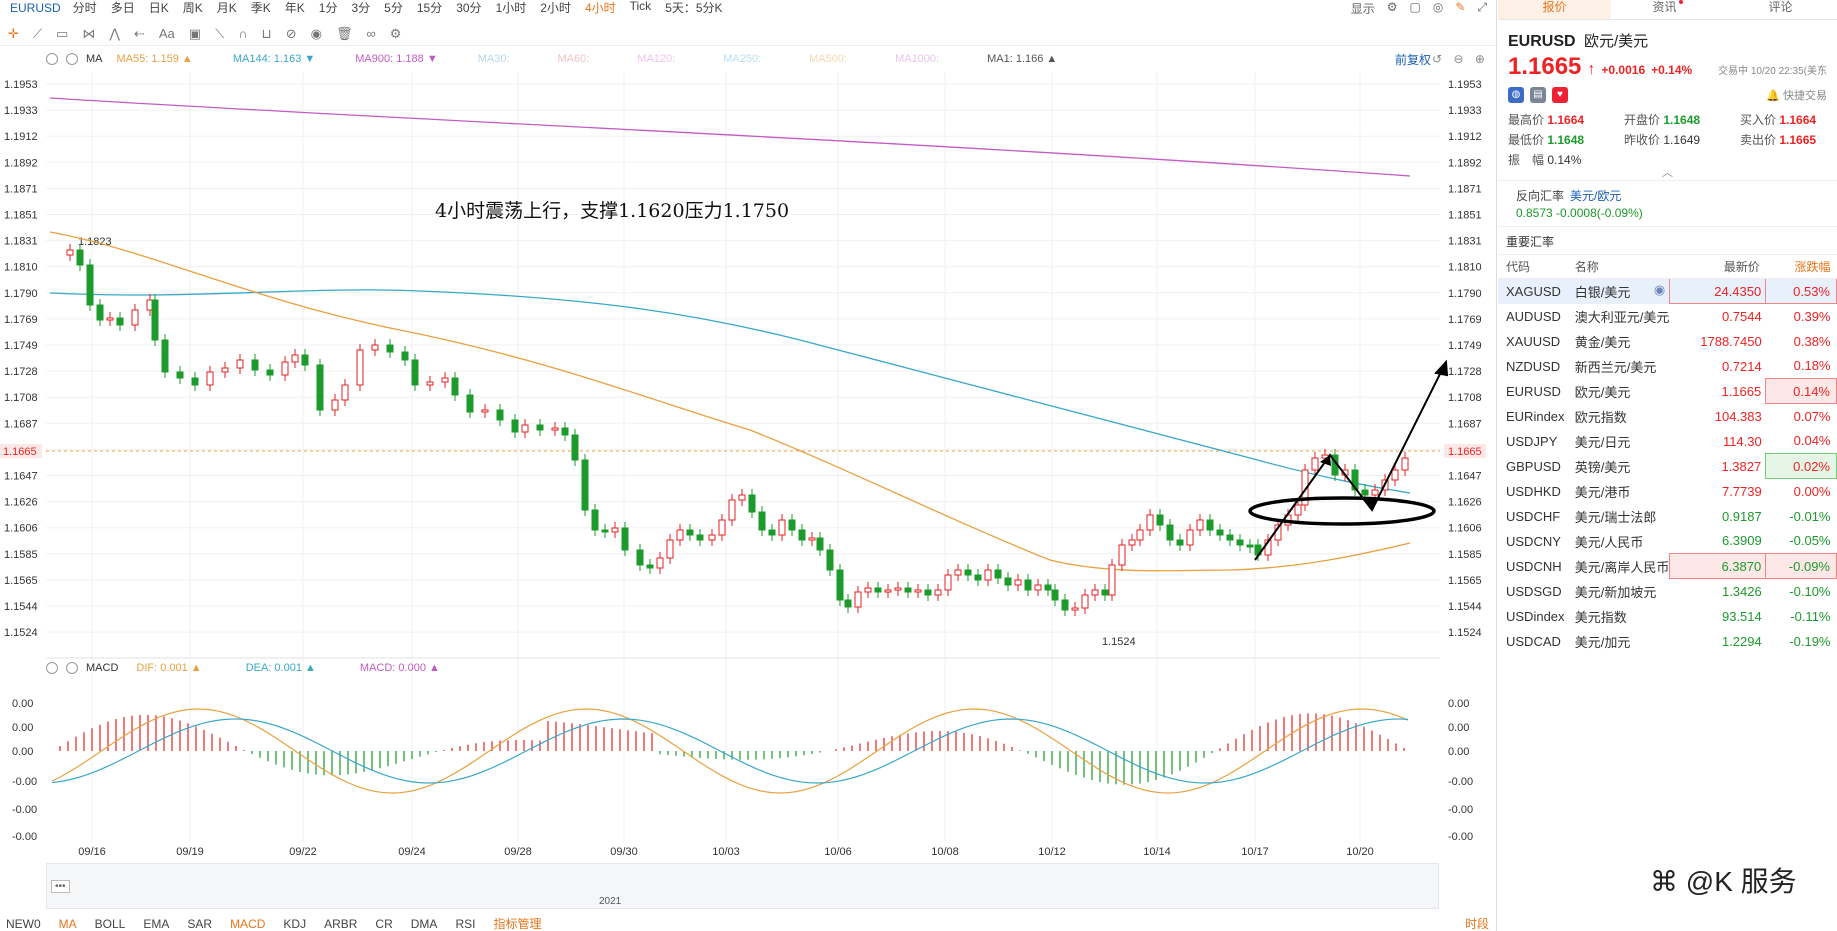 This screenshot has width=1837, height=931. Describe the element at coordinates (1796, 95) in the screenshot. I see `quick-trade-button: 🔔 快捷交易` at that location.